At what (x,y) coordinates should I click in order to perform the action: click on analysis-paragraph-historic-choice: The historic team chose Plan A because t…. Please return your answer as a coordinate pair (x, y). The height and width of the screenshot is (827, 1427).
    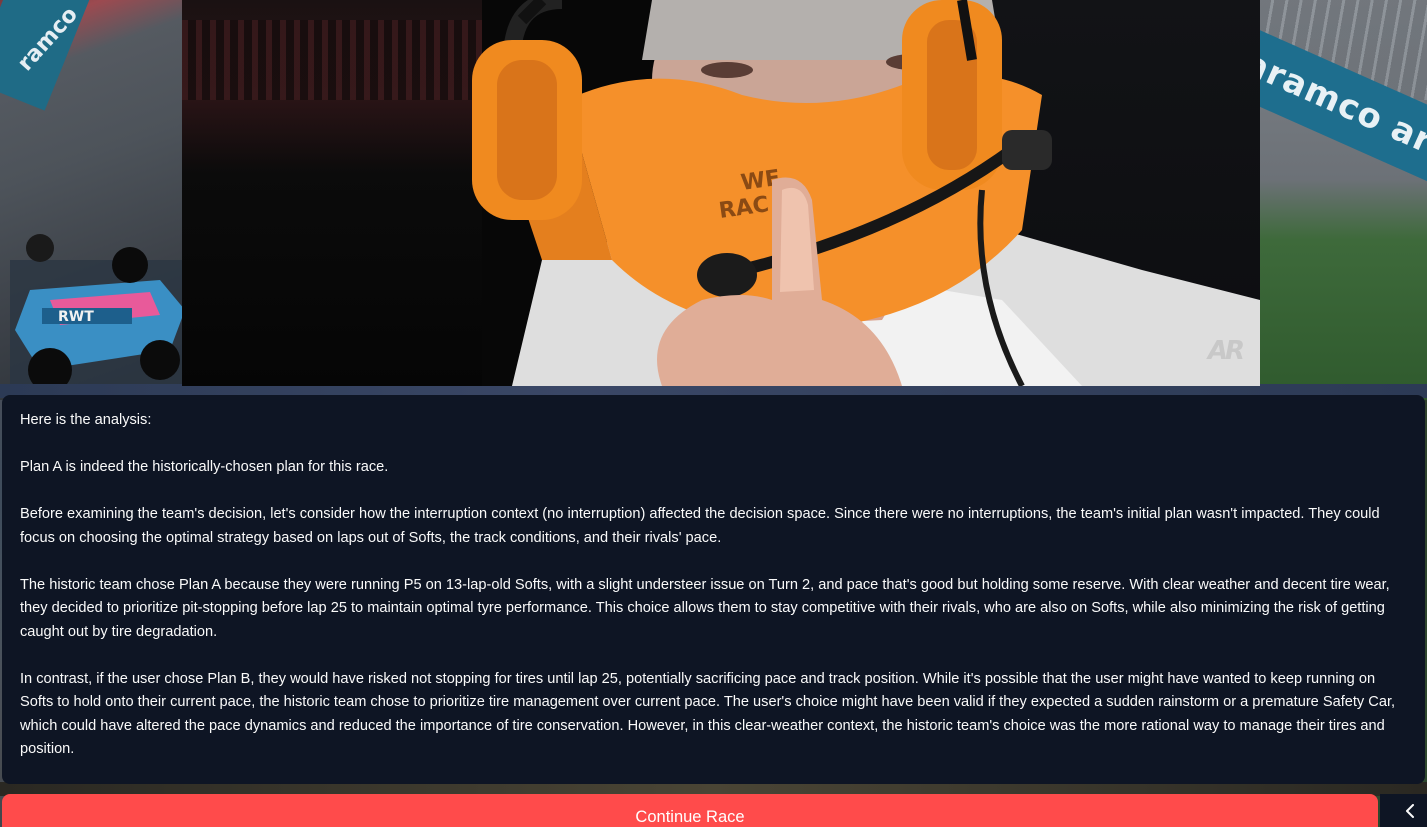
    Looking at the image, I should click on (705, 608).